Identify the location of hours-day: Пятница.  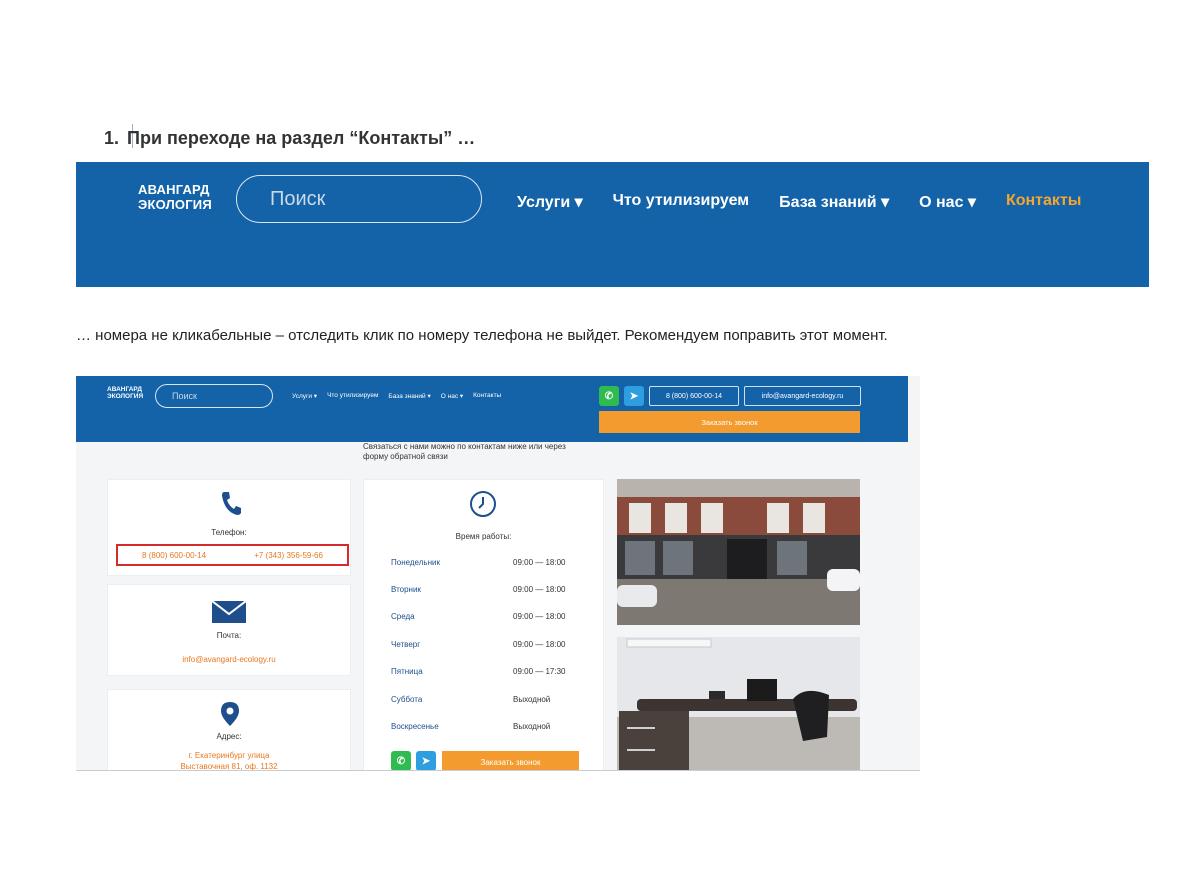
(407, 671).